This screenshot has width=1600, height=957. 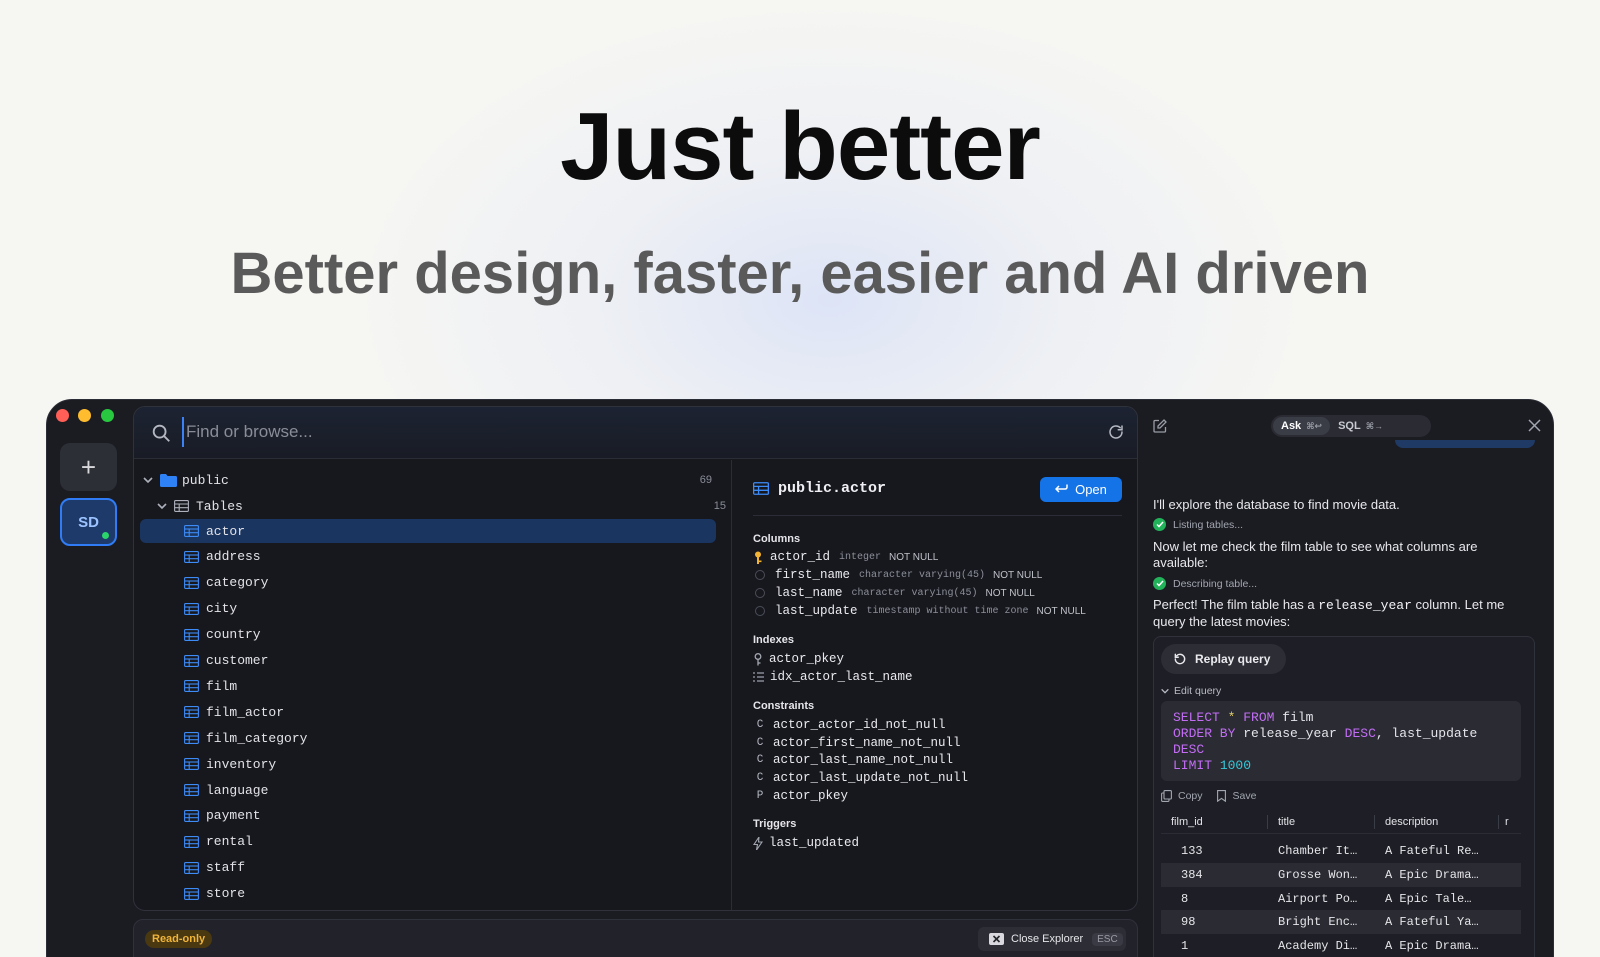 I want to click on sql-keyword: ORDER BY, so click(x=1204, y=733).